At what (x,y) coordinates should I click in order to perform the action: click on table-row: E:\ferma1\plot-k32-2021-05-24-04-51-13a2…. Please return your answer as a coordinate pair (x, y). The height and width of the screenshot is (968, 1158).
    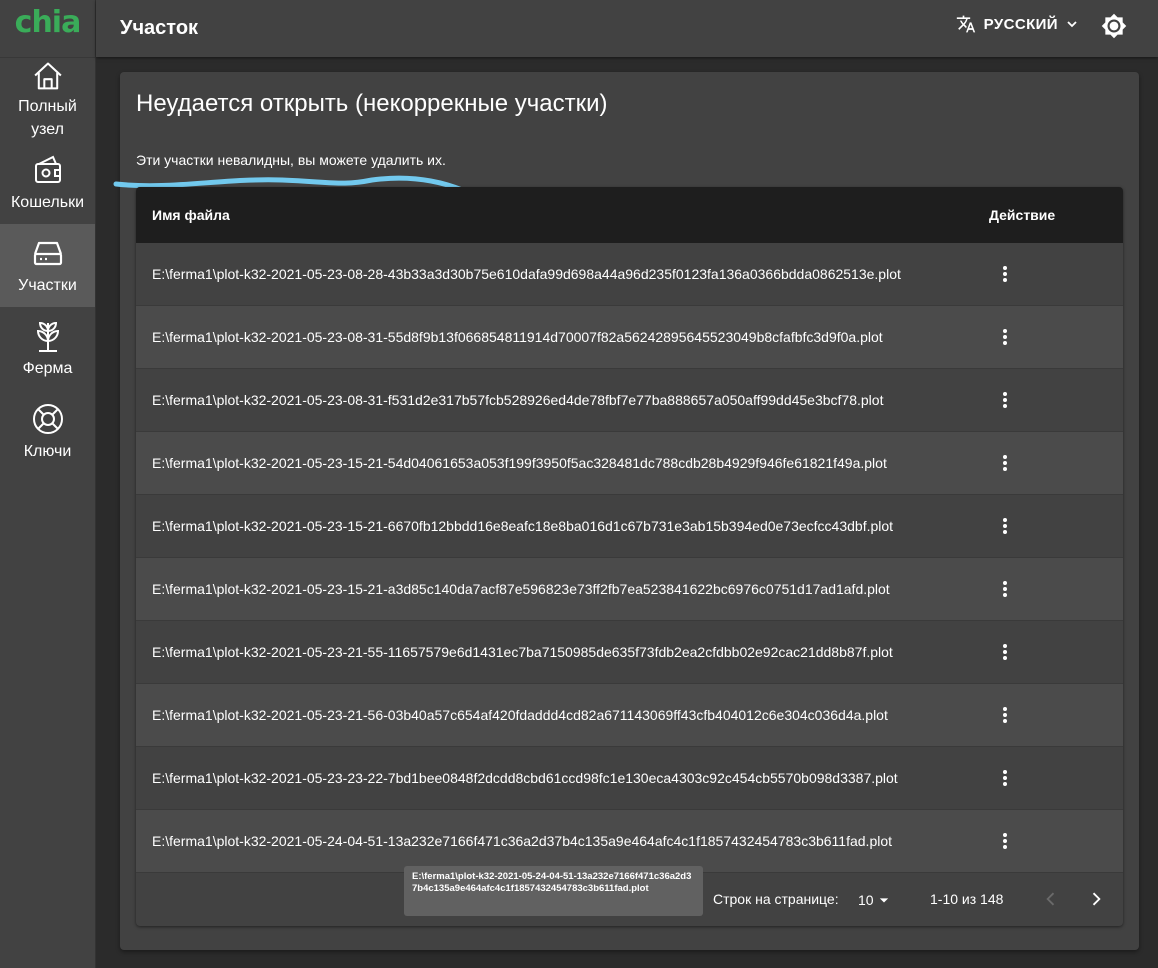
    Looking at the image, I should click on (629, 841).